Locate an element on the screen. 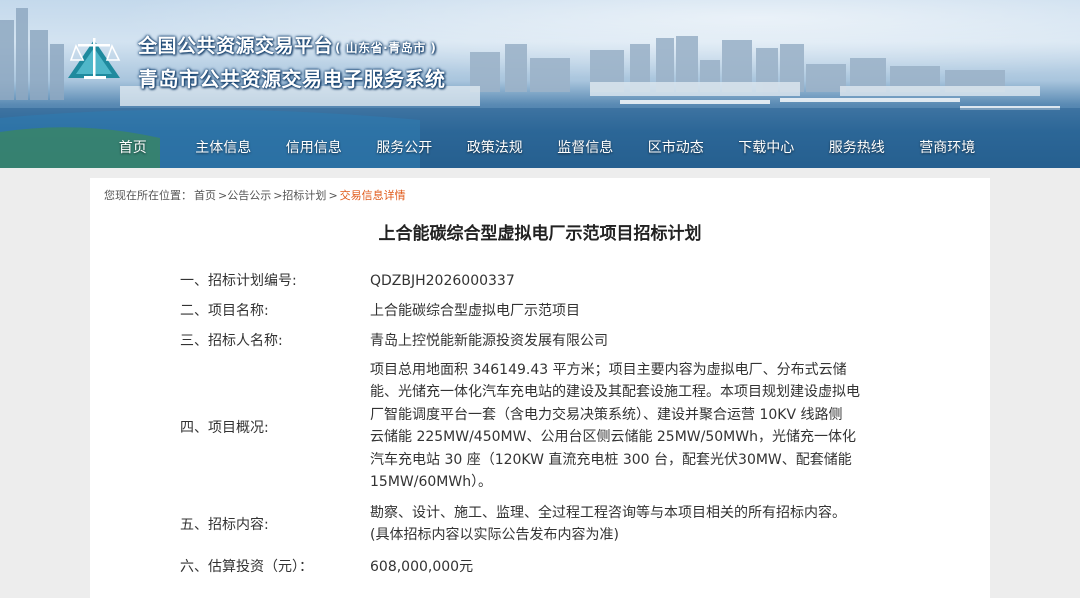 This screenshot has width=1080, height=598. detail-label: 四、项目概况: is located at coordinates (224, 428).